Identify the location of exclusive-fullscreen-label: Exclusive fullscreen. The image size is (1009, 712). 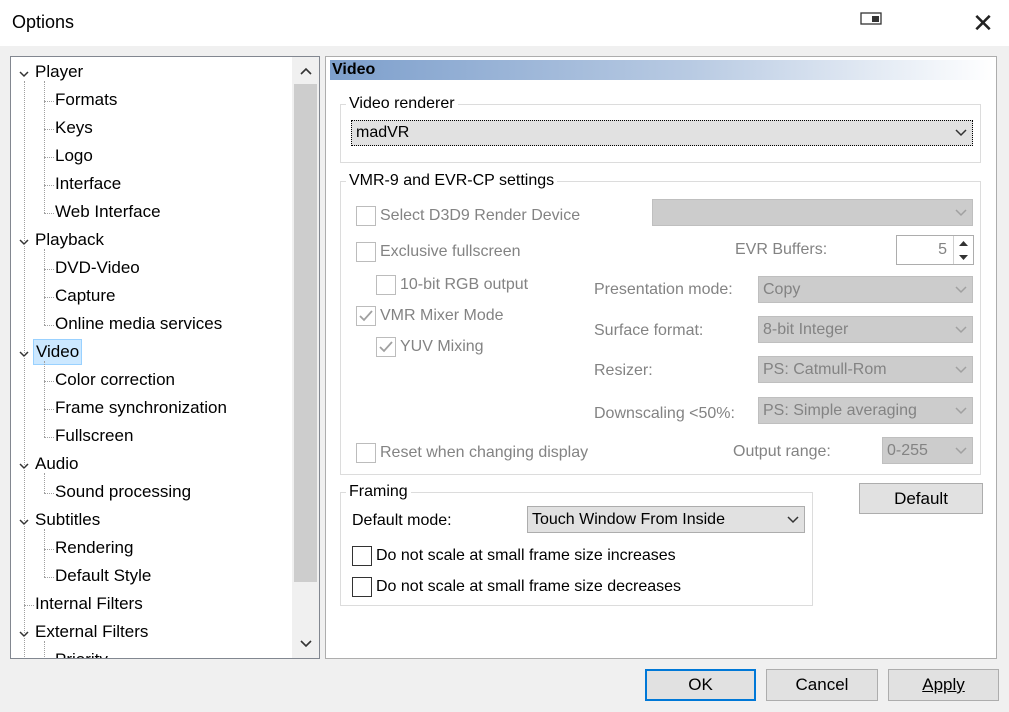
(450, 251).